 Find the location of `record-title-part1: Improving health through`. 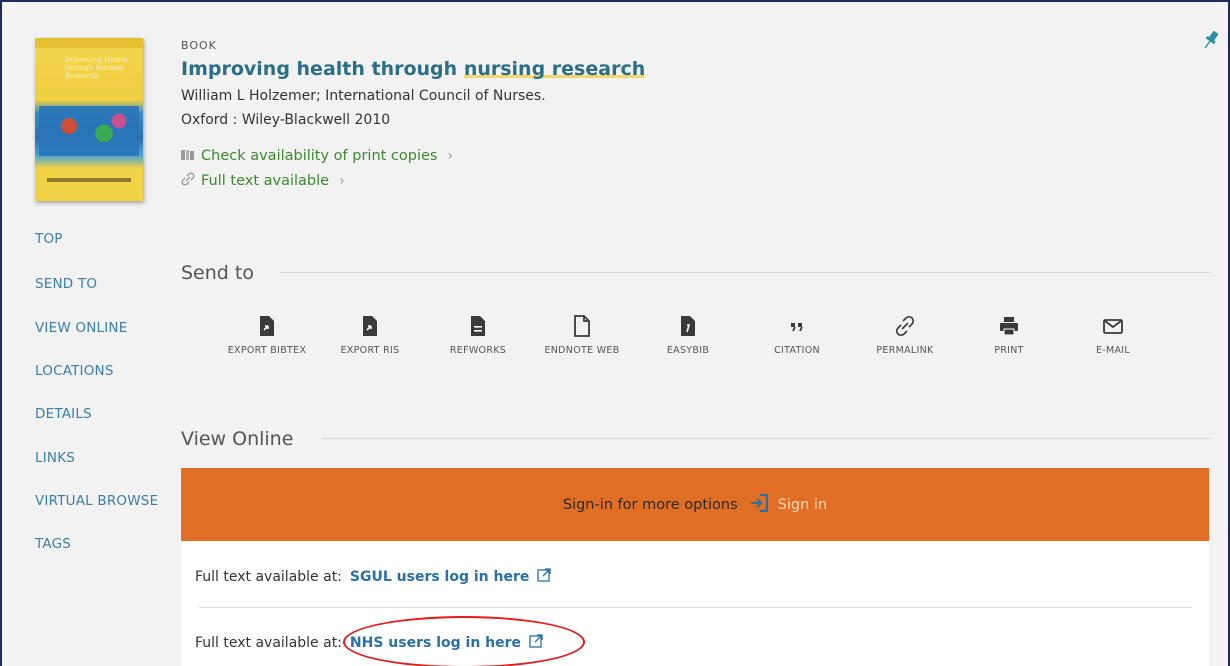

record-title-part1: Improving health through is located at coordinates (322, 69).